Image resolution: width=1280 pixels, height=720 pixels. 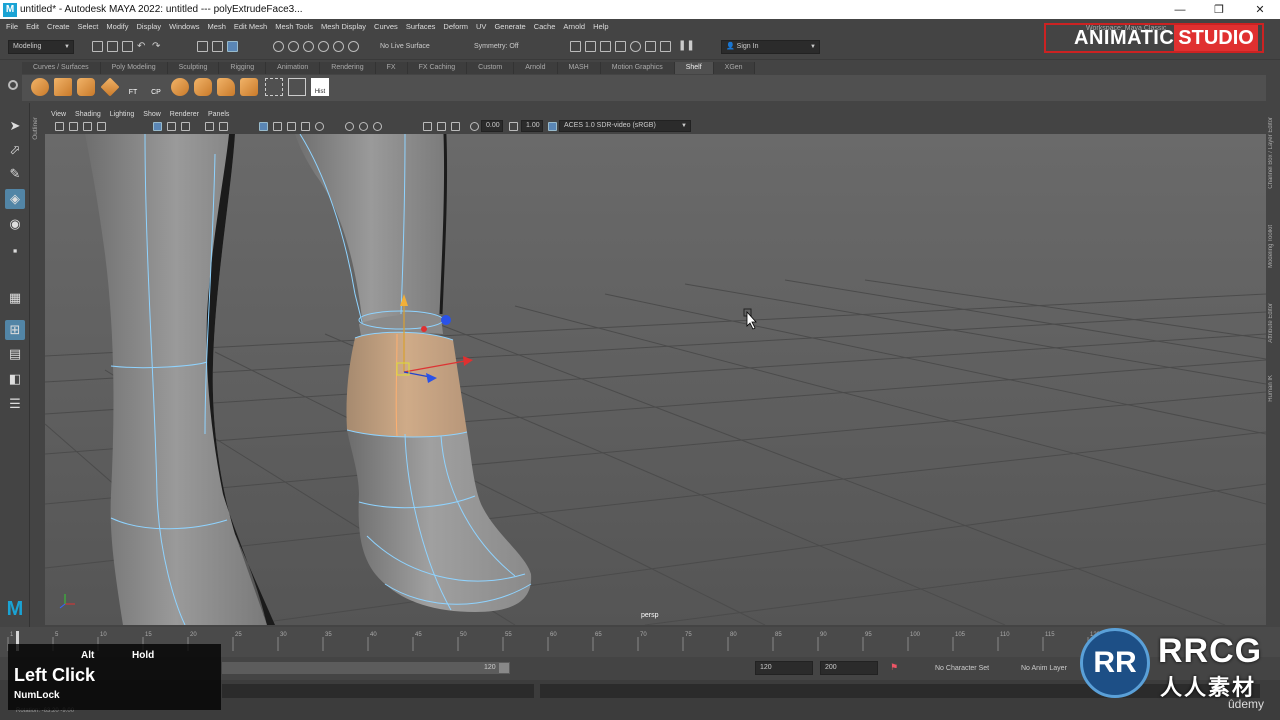 What do you see at coordinates (343, 26) in the screenshot?
I see `menu-mesh-display: Mesh Display` at bounding box center [343, 26].